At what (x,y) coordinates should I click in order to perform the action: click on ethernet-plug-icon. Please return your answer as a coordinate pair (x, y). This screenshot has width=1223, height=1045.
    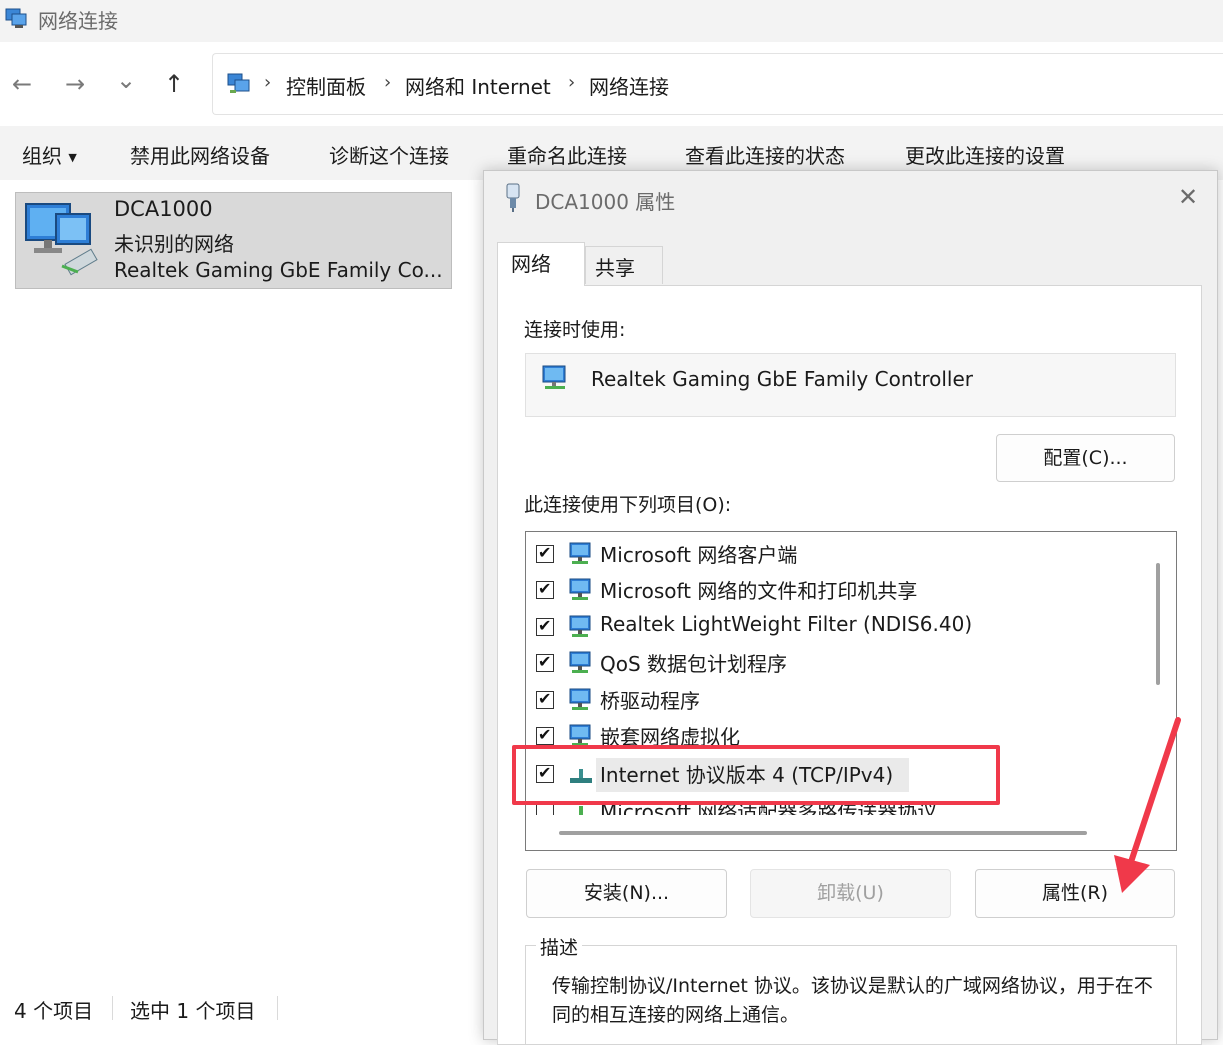
    Looking at the image, I should click on (513, 197).